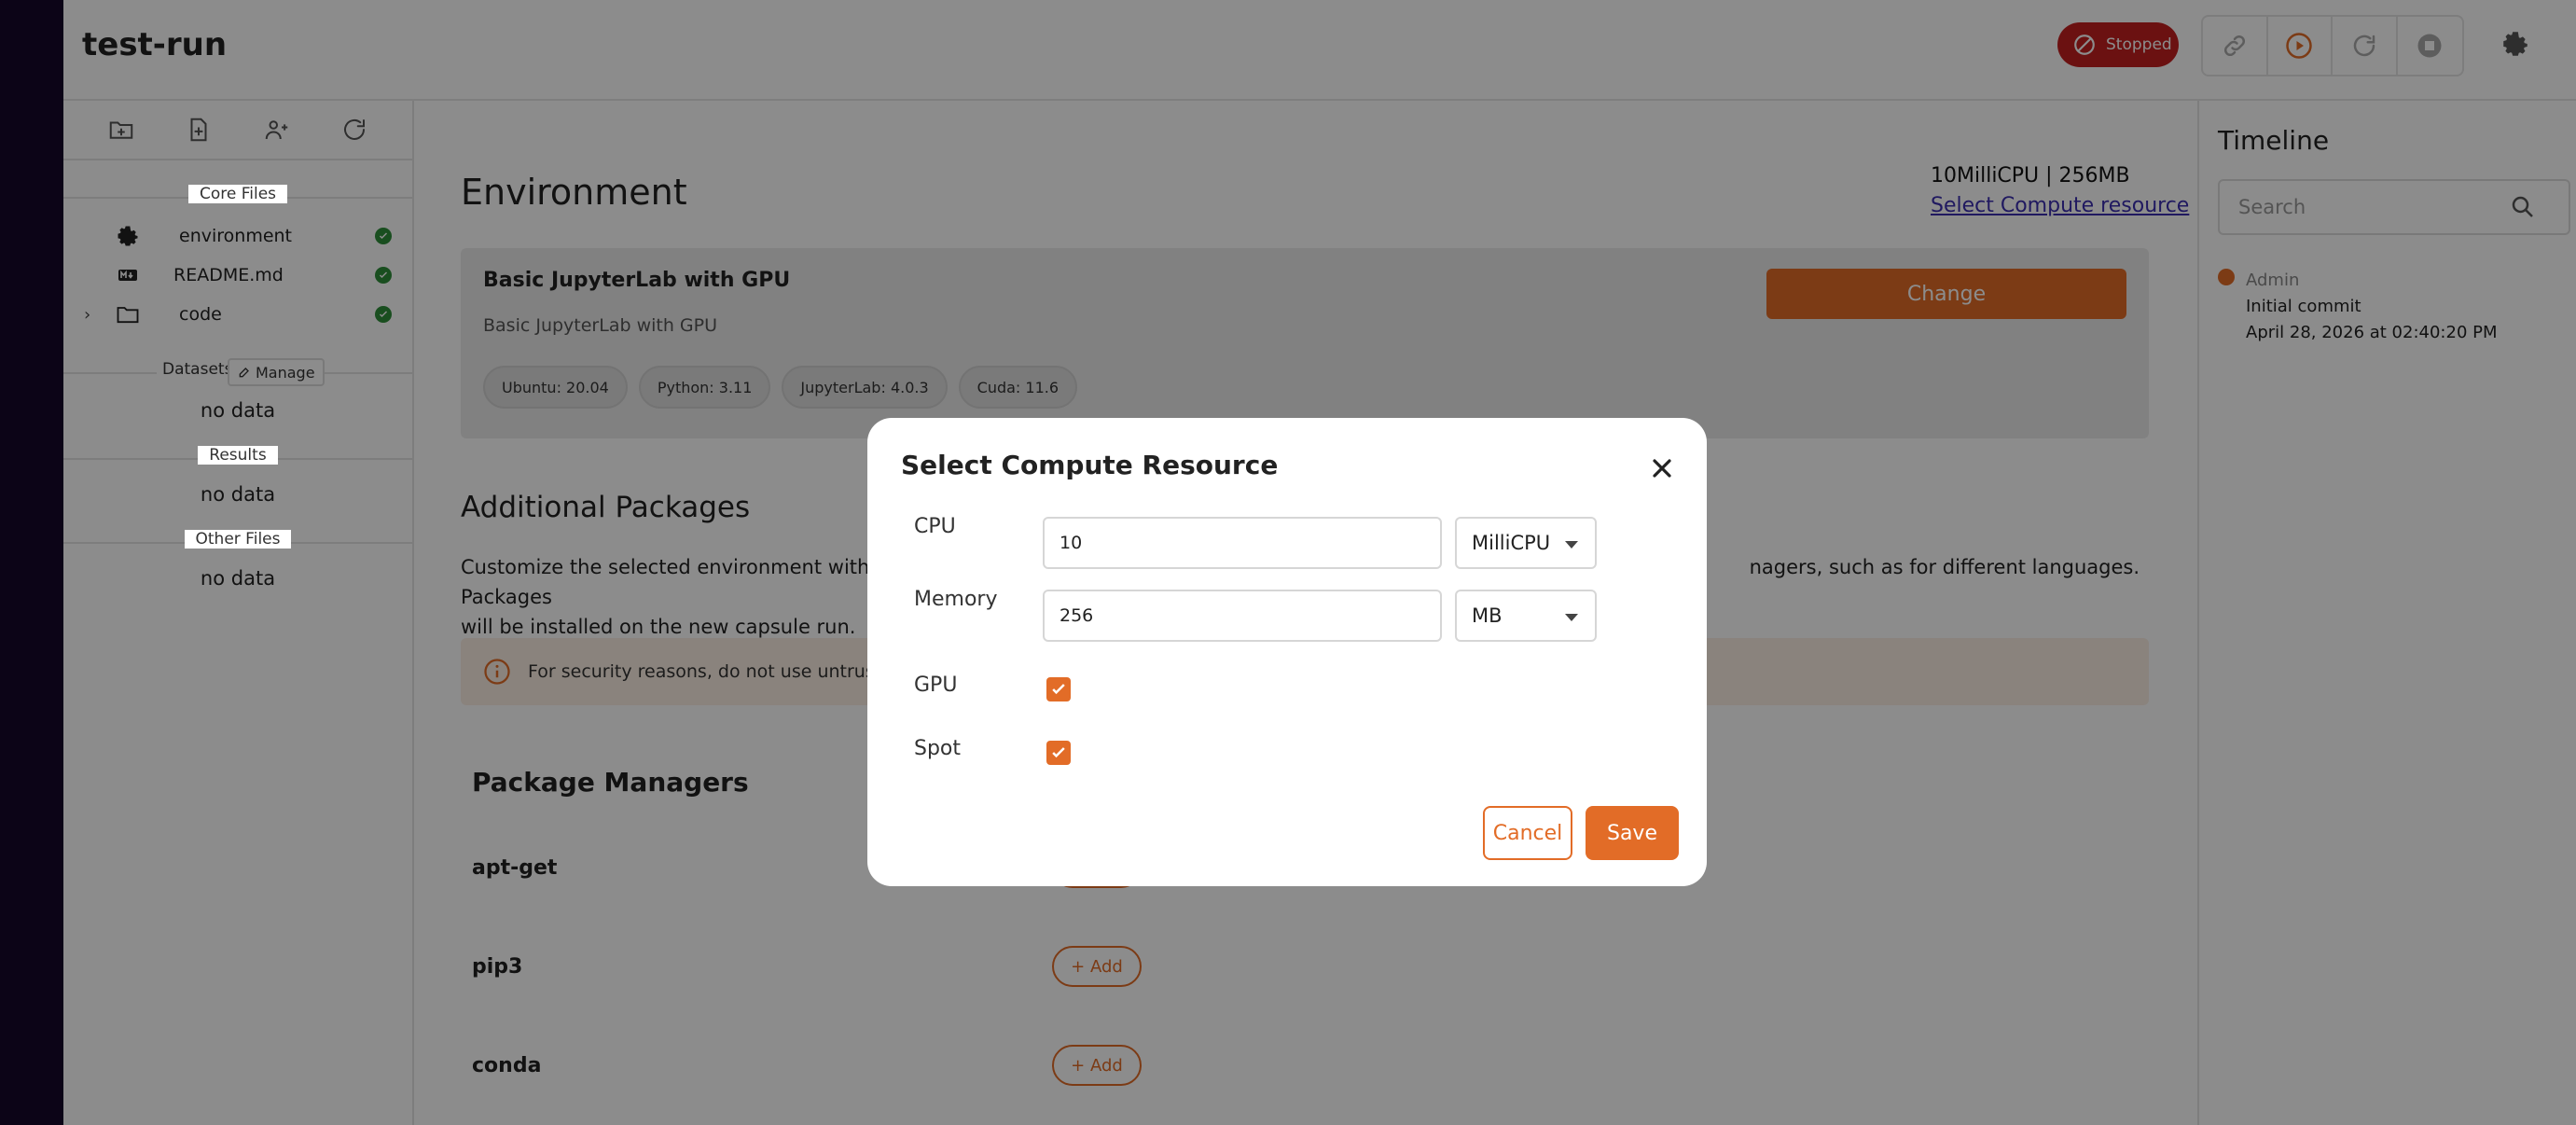  Describe the element at coordinates (1090, 465) in the screenshot. I see `modal-title: Select Compute Resource` at that location.